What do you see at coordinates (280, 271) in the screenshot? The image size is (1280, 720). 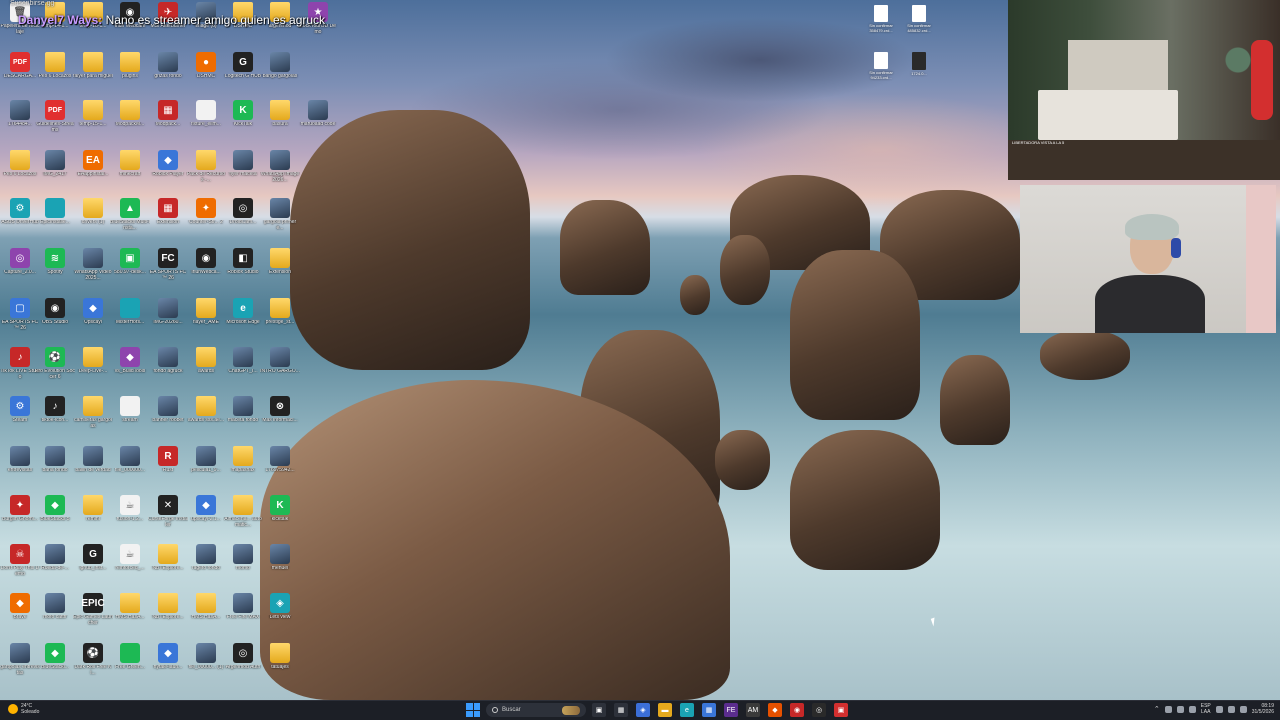 I see `desktop-icon: Extension` at bounding box center [280, 271].